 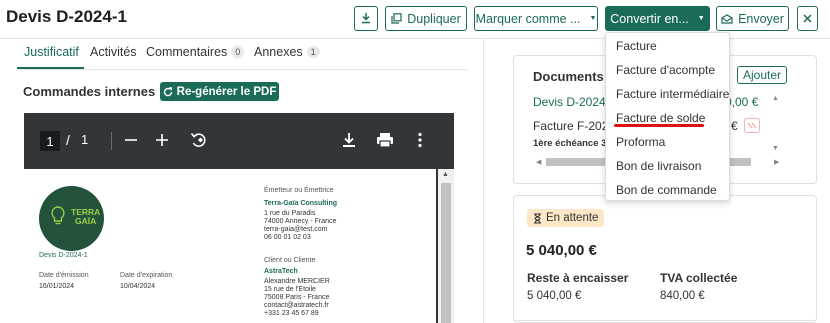 What do you see at coordinates (290, 289) in the screenshot?
I see `pdf-client-address1: 15 rue de l'Etoile` at bounding box center [290, 289].